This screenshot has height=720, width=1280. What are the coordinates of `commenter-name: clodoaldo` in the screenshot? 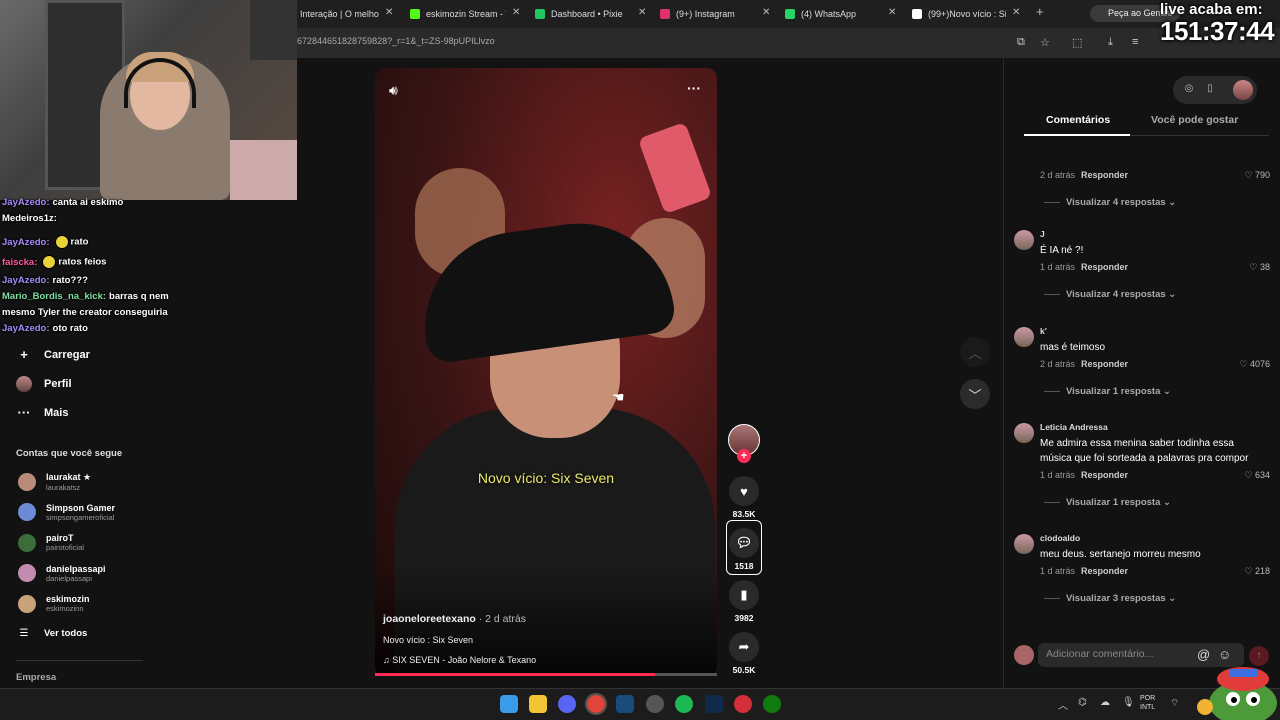 It's located at (1060, 538).